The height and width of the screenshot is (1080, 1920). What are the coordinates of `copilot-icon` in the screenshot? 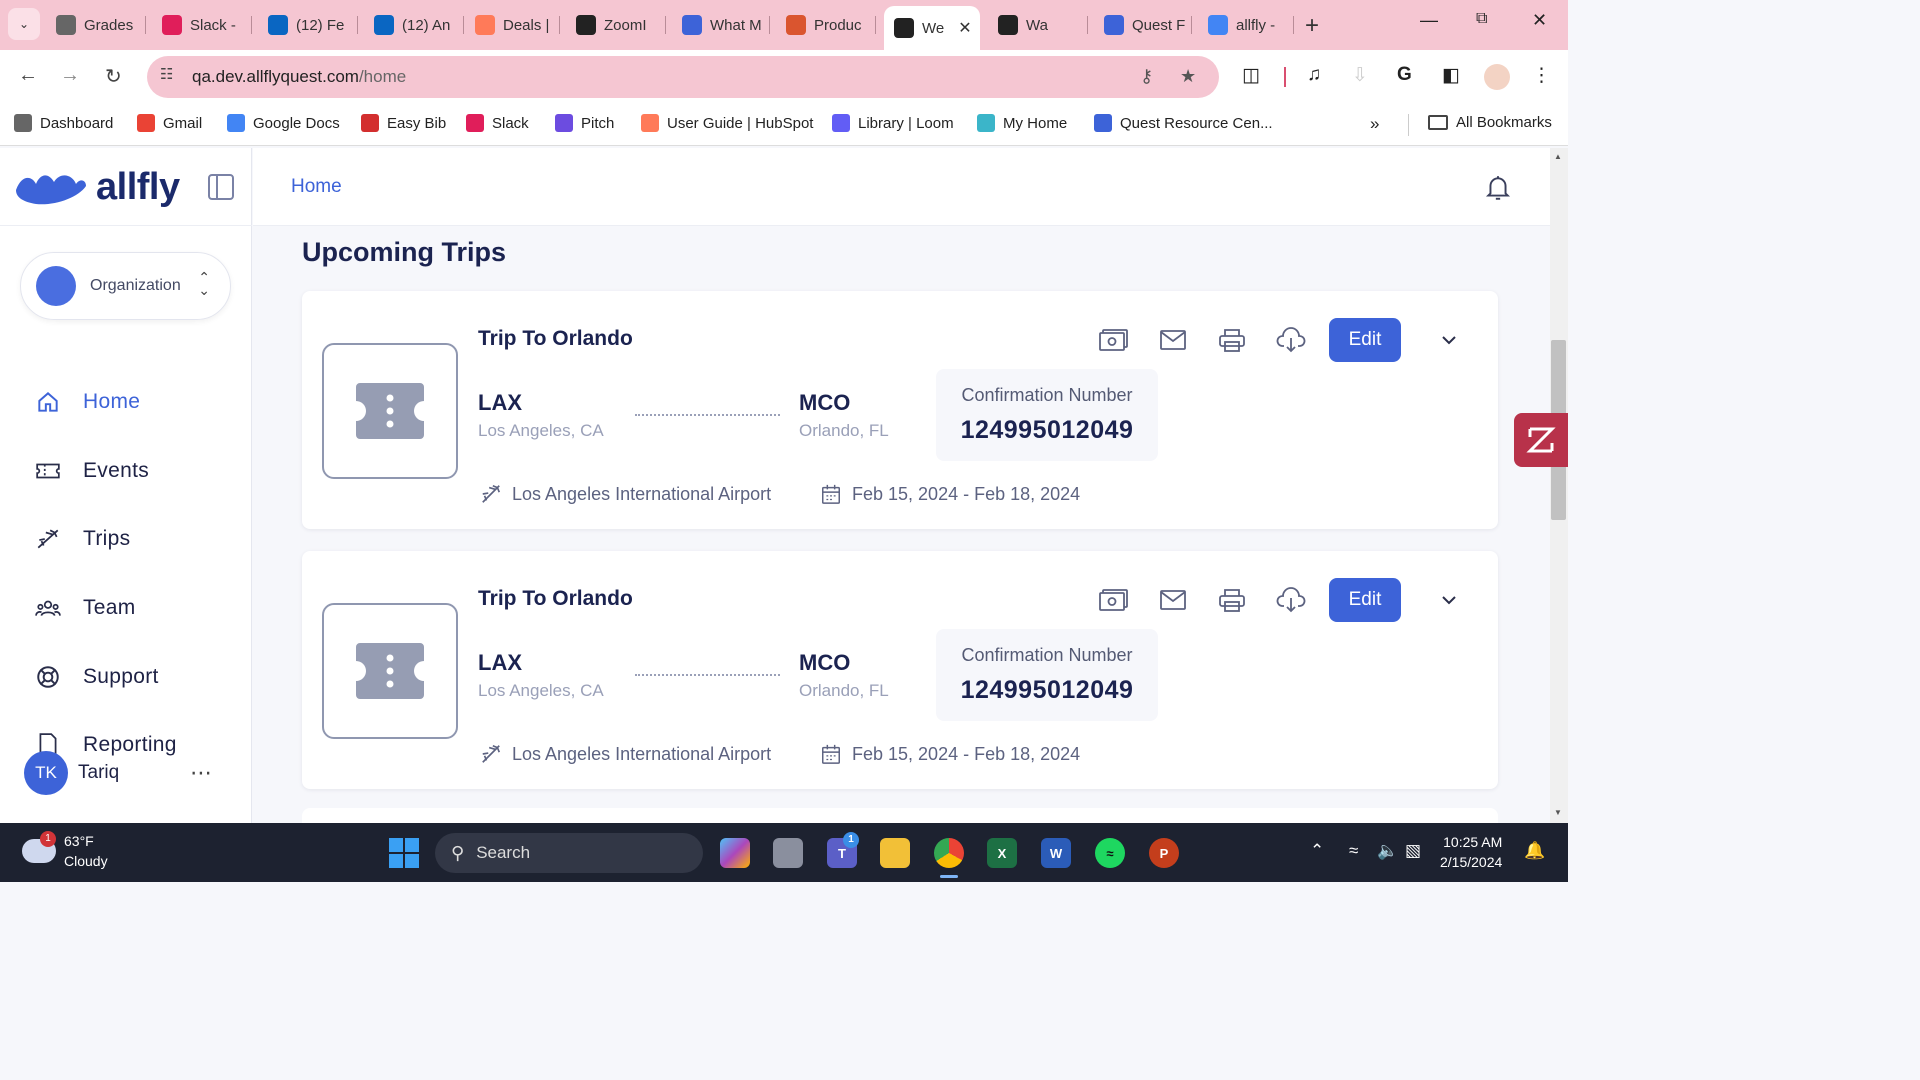 It's located at (735, 853).